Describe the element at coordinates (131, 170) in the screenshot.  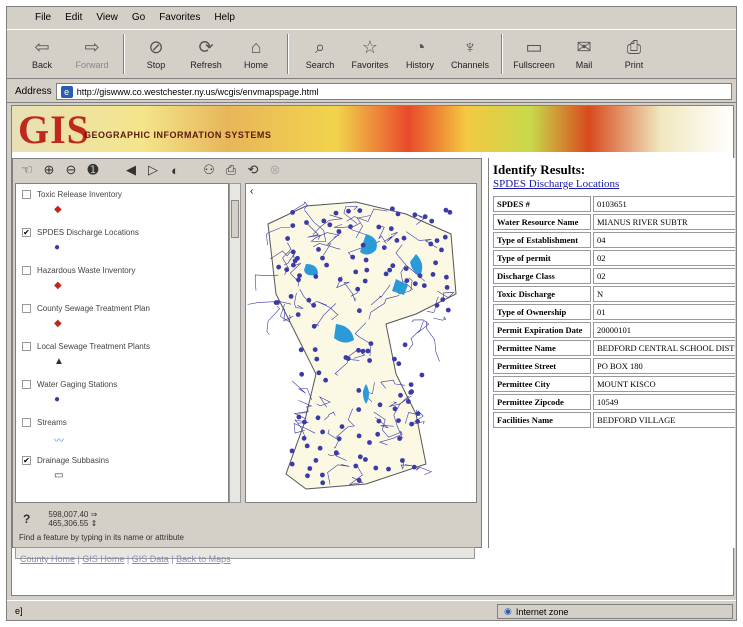
I see `previous-extent-icon: ◀` at that location.